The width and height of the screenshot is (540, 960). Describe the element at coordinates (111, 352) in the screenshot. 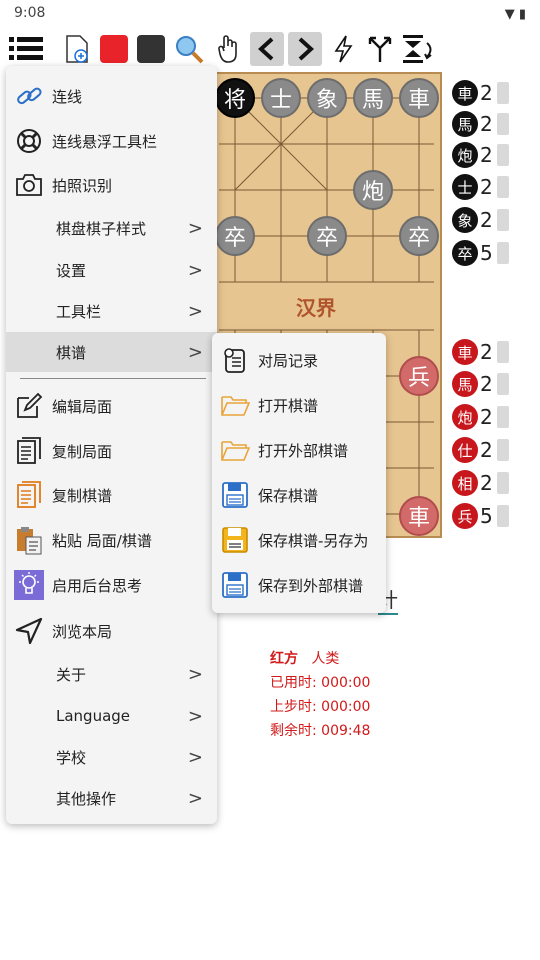

I see `menu-item-game-record: 棋谱 >` at that location.